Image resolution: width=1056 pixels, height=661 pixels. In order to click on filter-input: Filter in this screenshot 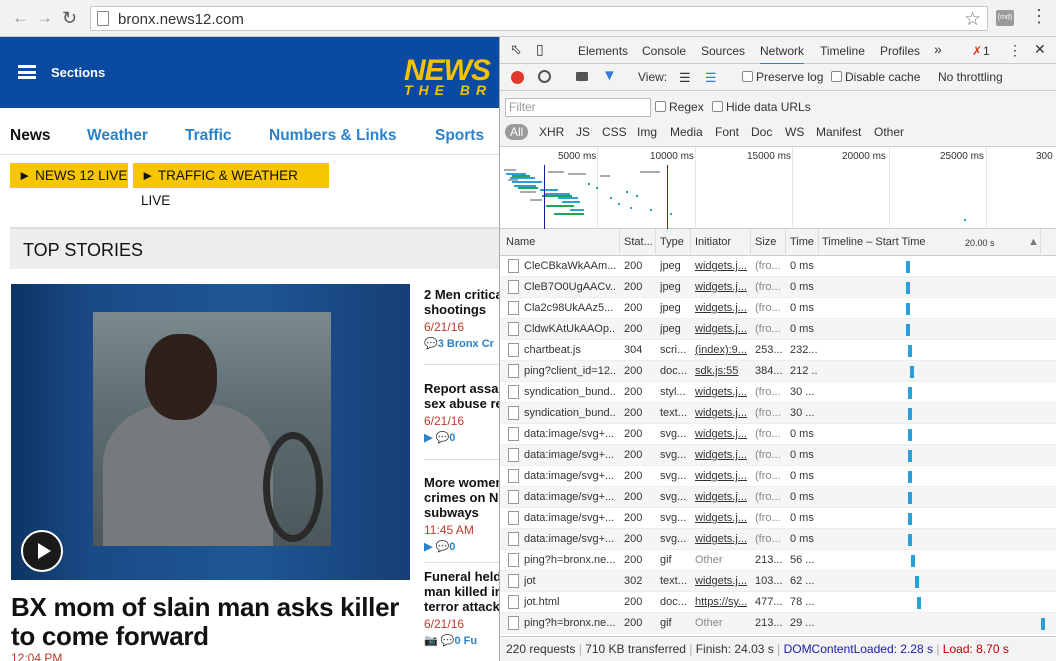, I will do `click(578, 107)`.